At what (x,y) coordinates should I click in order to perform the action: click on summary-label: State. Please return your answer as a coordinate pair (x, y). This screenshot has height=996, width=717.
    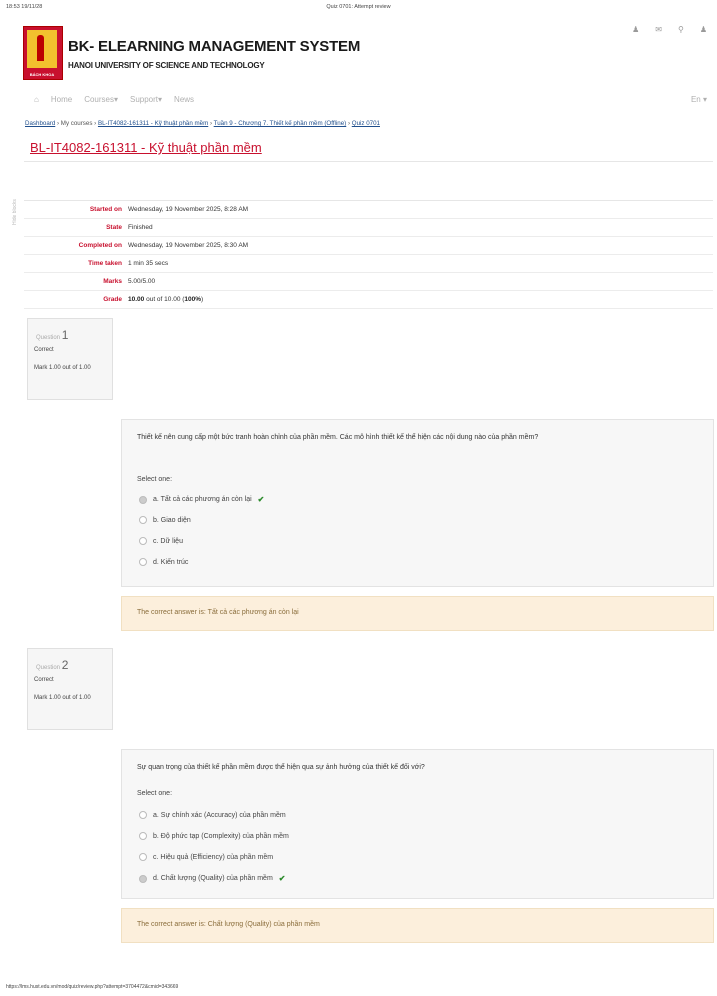
    Looking at the image, I should click on (114, 227).